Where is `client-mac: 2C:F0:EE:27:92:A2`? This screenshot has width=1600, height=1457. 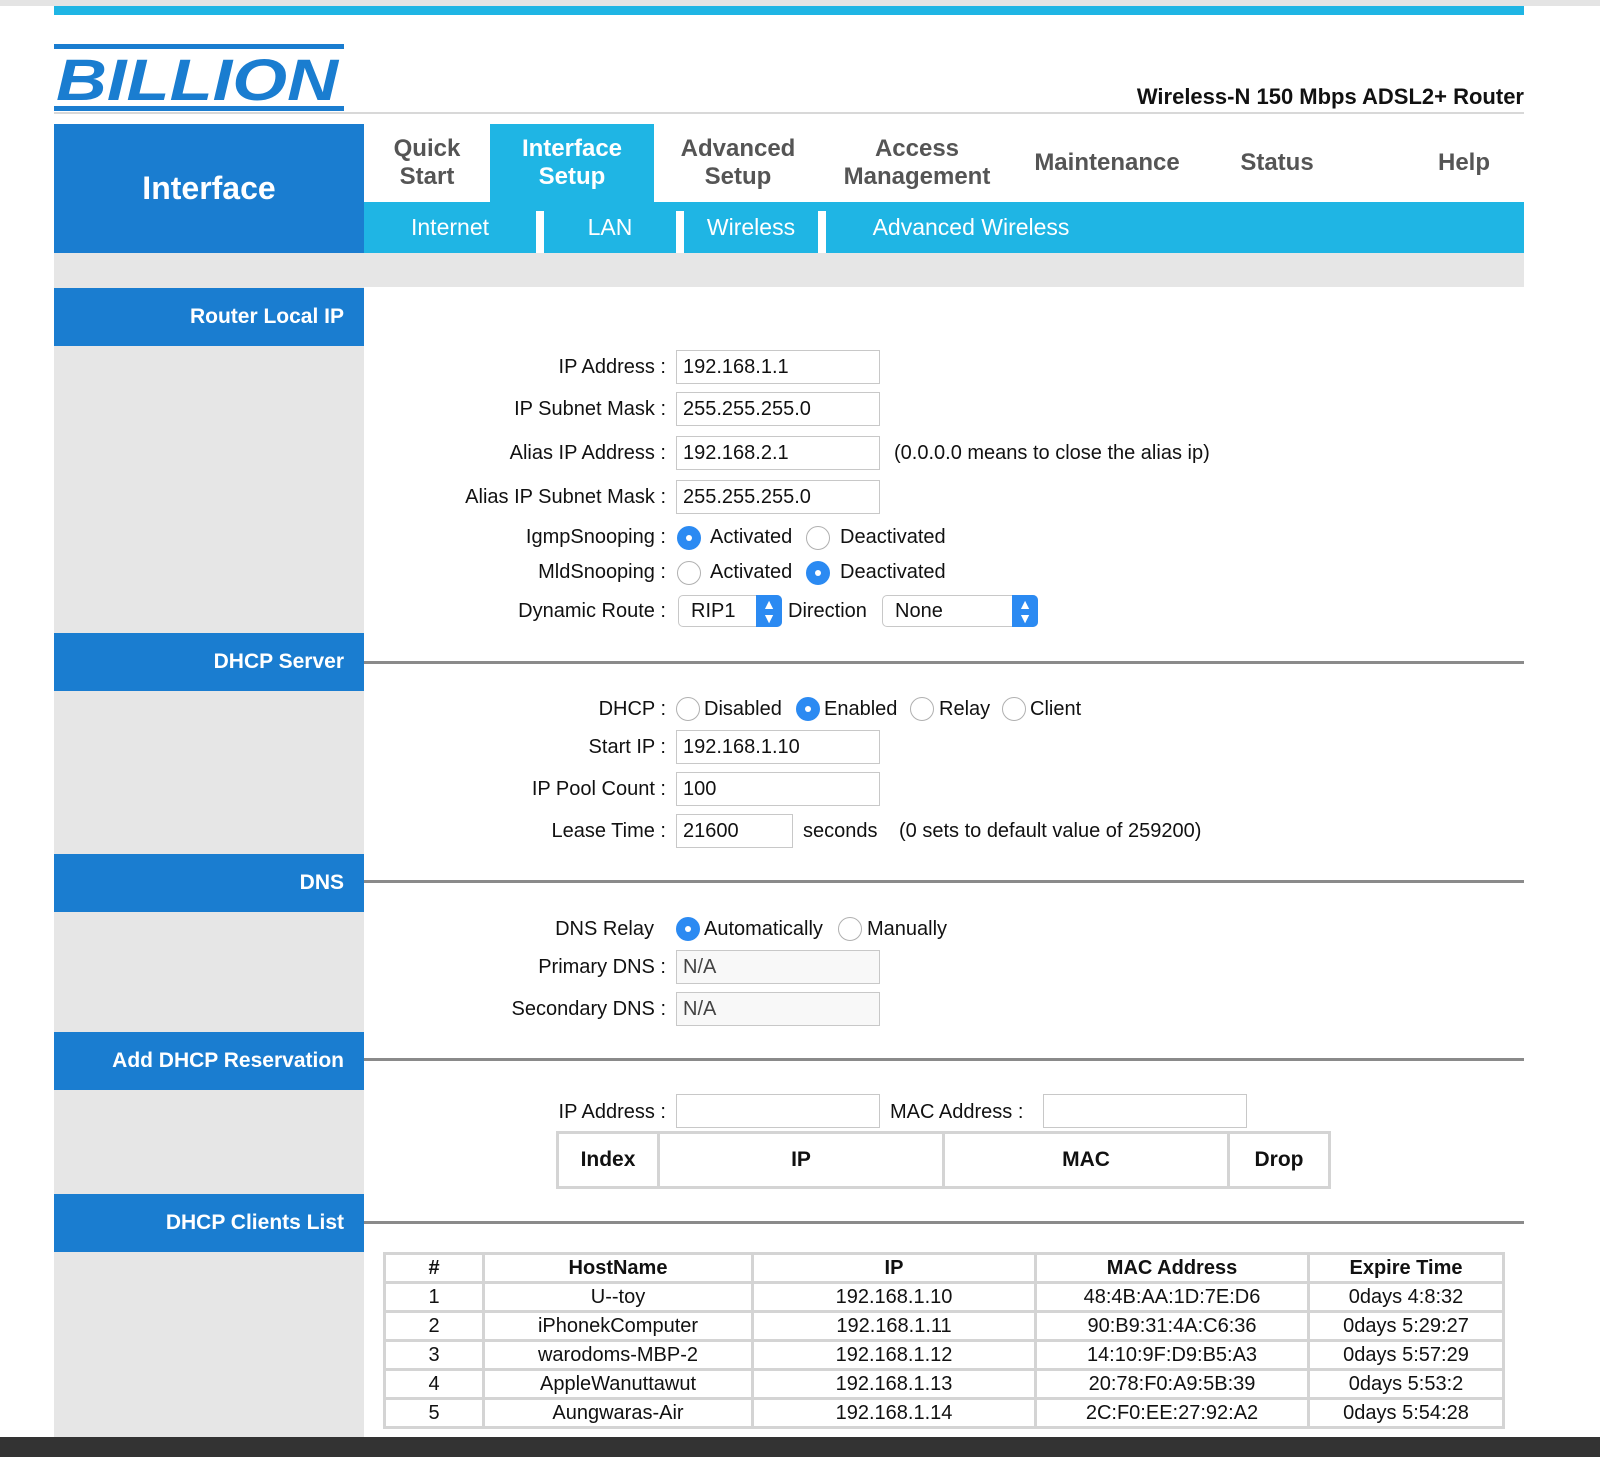
client-mac: 2C:F0:EE:27:92:A2 is located at coordinates (1172, 1413).